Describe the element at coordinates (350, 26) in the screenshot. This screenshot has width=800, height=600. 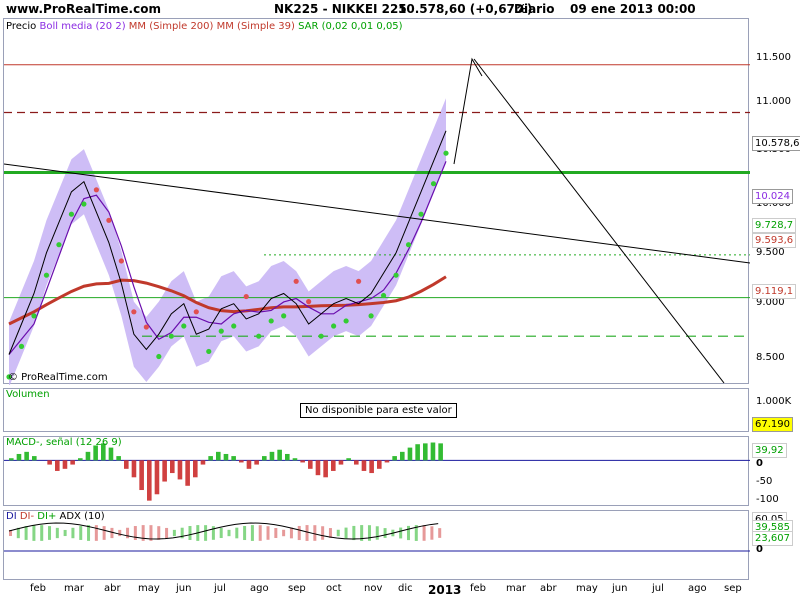
I see `legend-sar: SAR (0,02 0,01 0,05)` at that location.